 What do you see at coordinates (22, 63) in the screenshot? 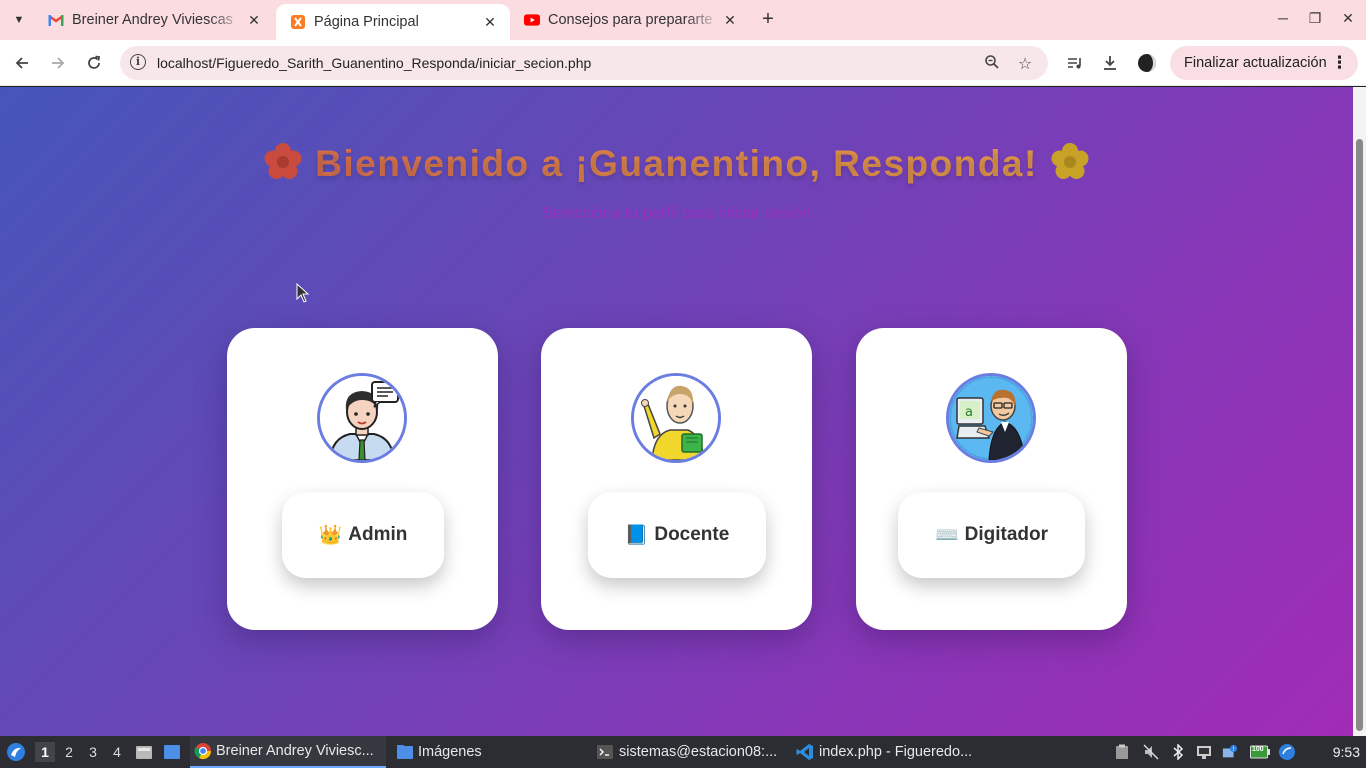
I see `back-button` at bounding box center [22, 63].